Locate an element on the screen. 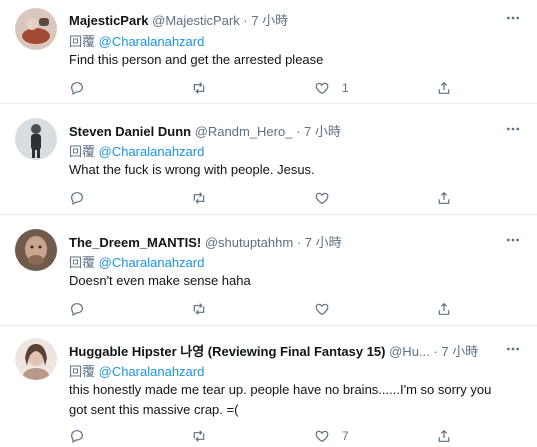 The height and width of the screenshot is (447, 537). action-bar: 1 is located at coordinates (269, 88).